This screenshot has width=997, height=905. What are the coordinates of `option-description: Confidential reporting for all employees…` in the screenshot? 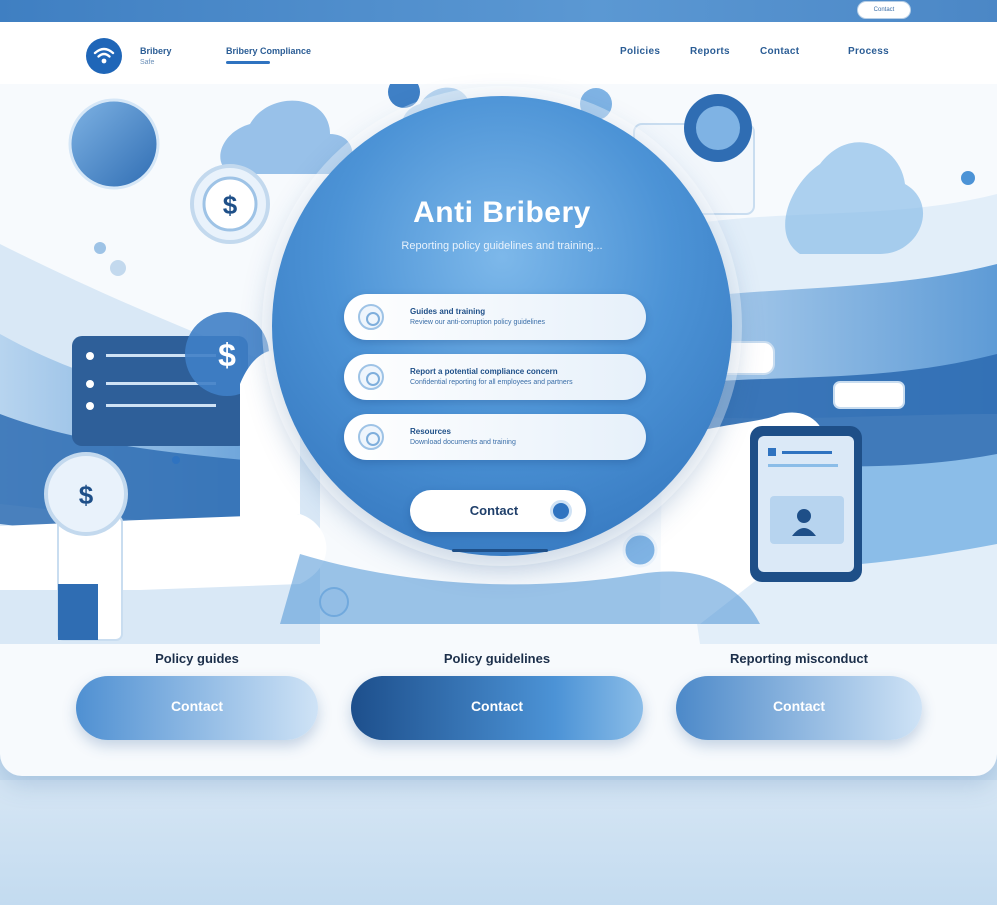 It's located at (491, 382).